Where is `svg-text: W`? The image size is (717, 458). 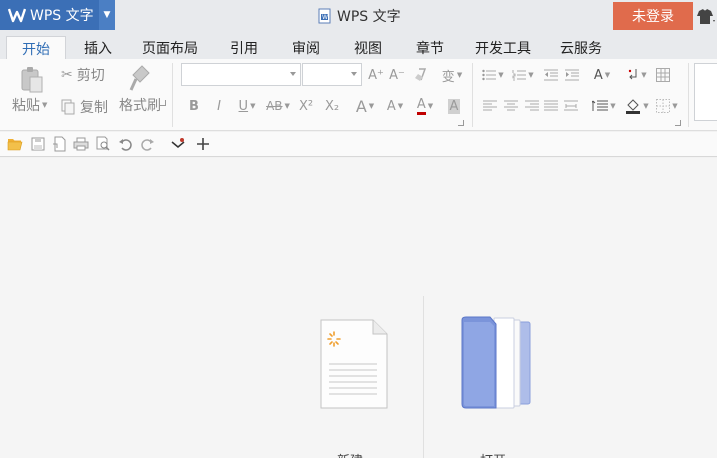 svg-text: W is located at coordinates (325, 17).